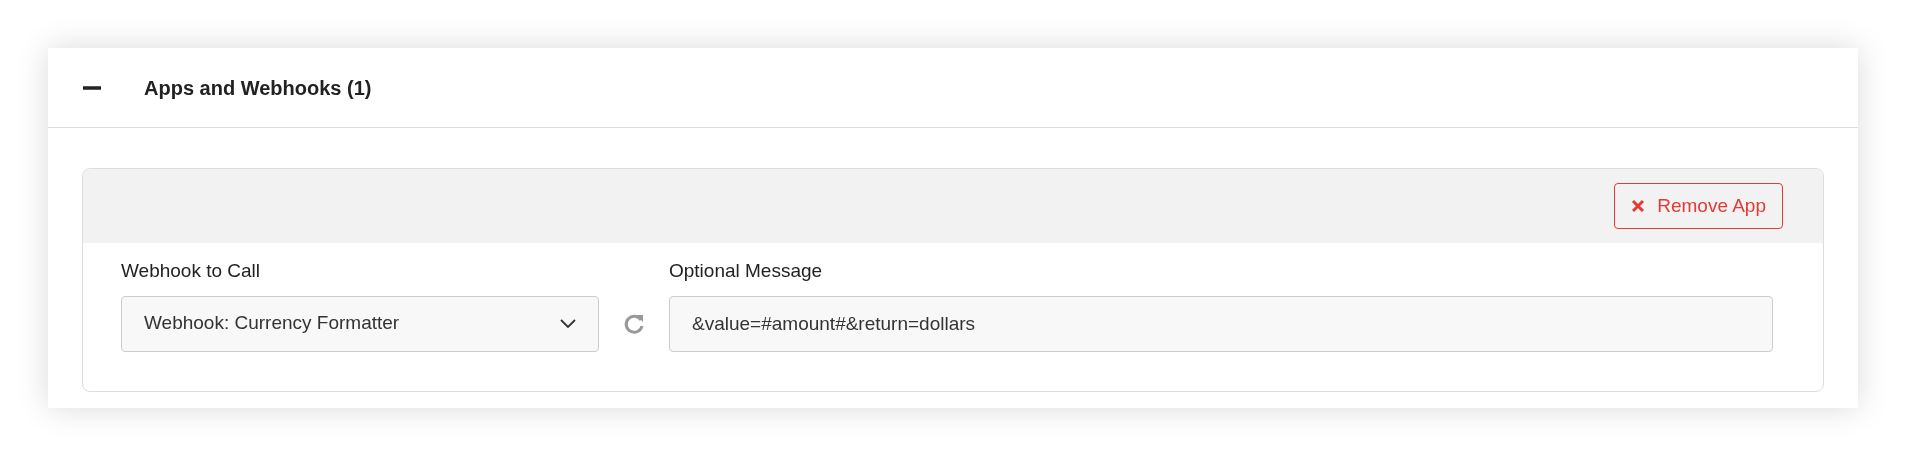 The height and width of the screenshot is (456, 1906). I want to click on field-label: Webhook to Call, so click(191, 271).